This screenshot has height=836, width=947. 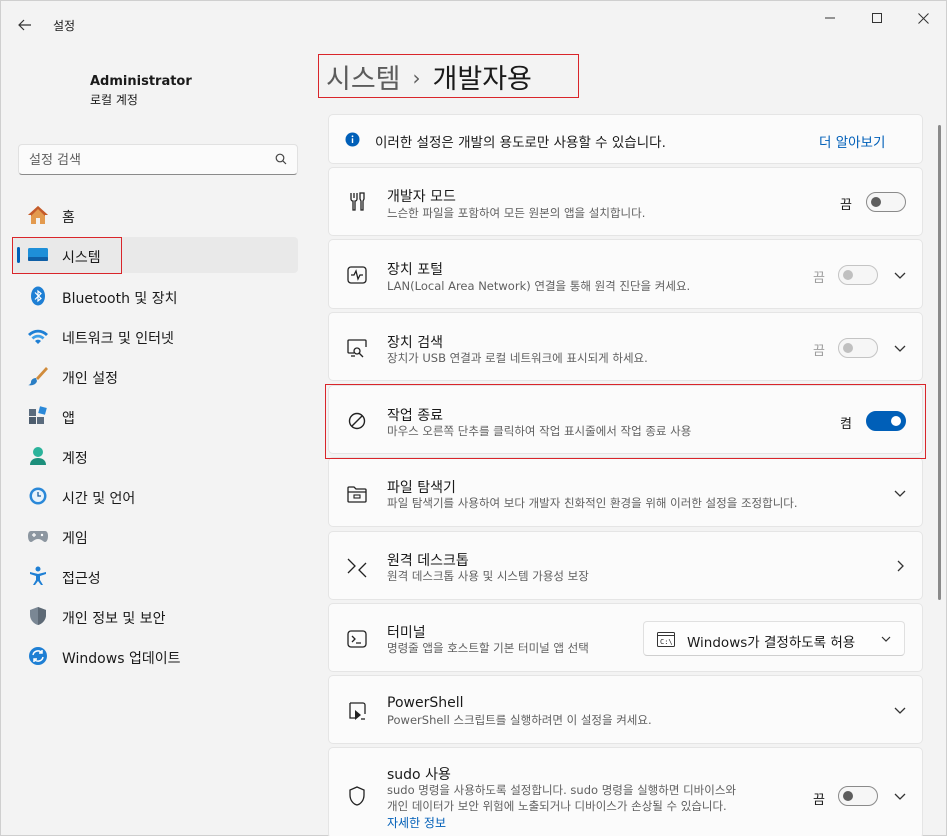 I want to click on sidebar-item-label: 홈, so click(x=68, y=218).